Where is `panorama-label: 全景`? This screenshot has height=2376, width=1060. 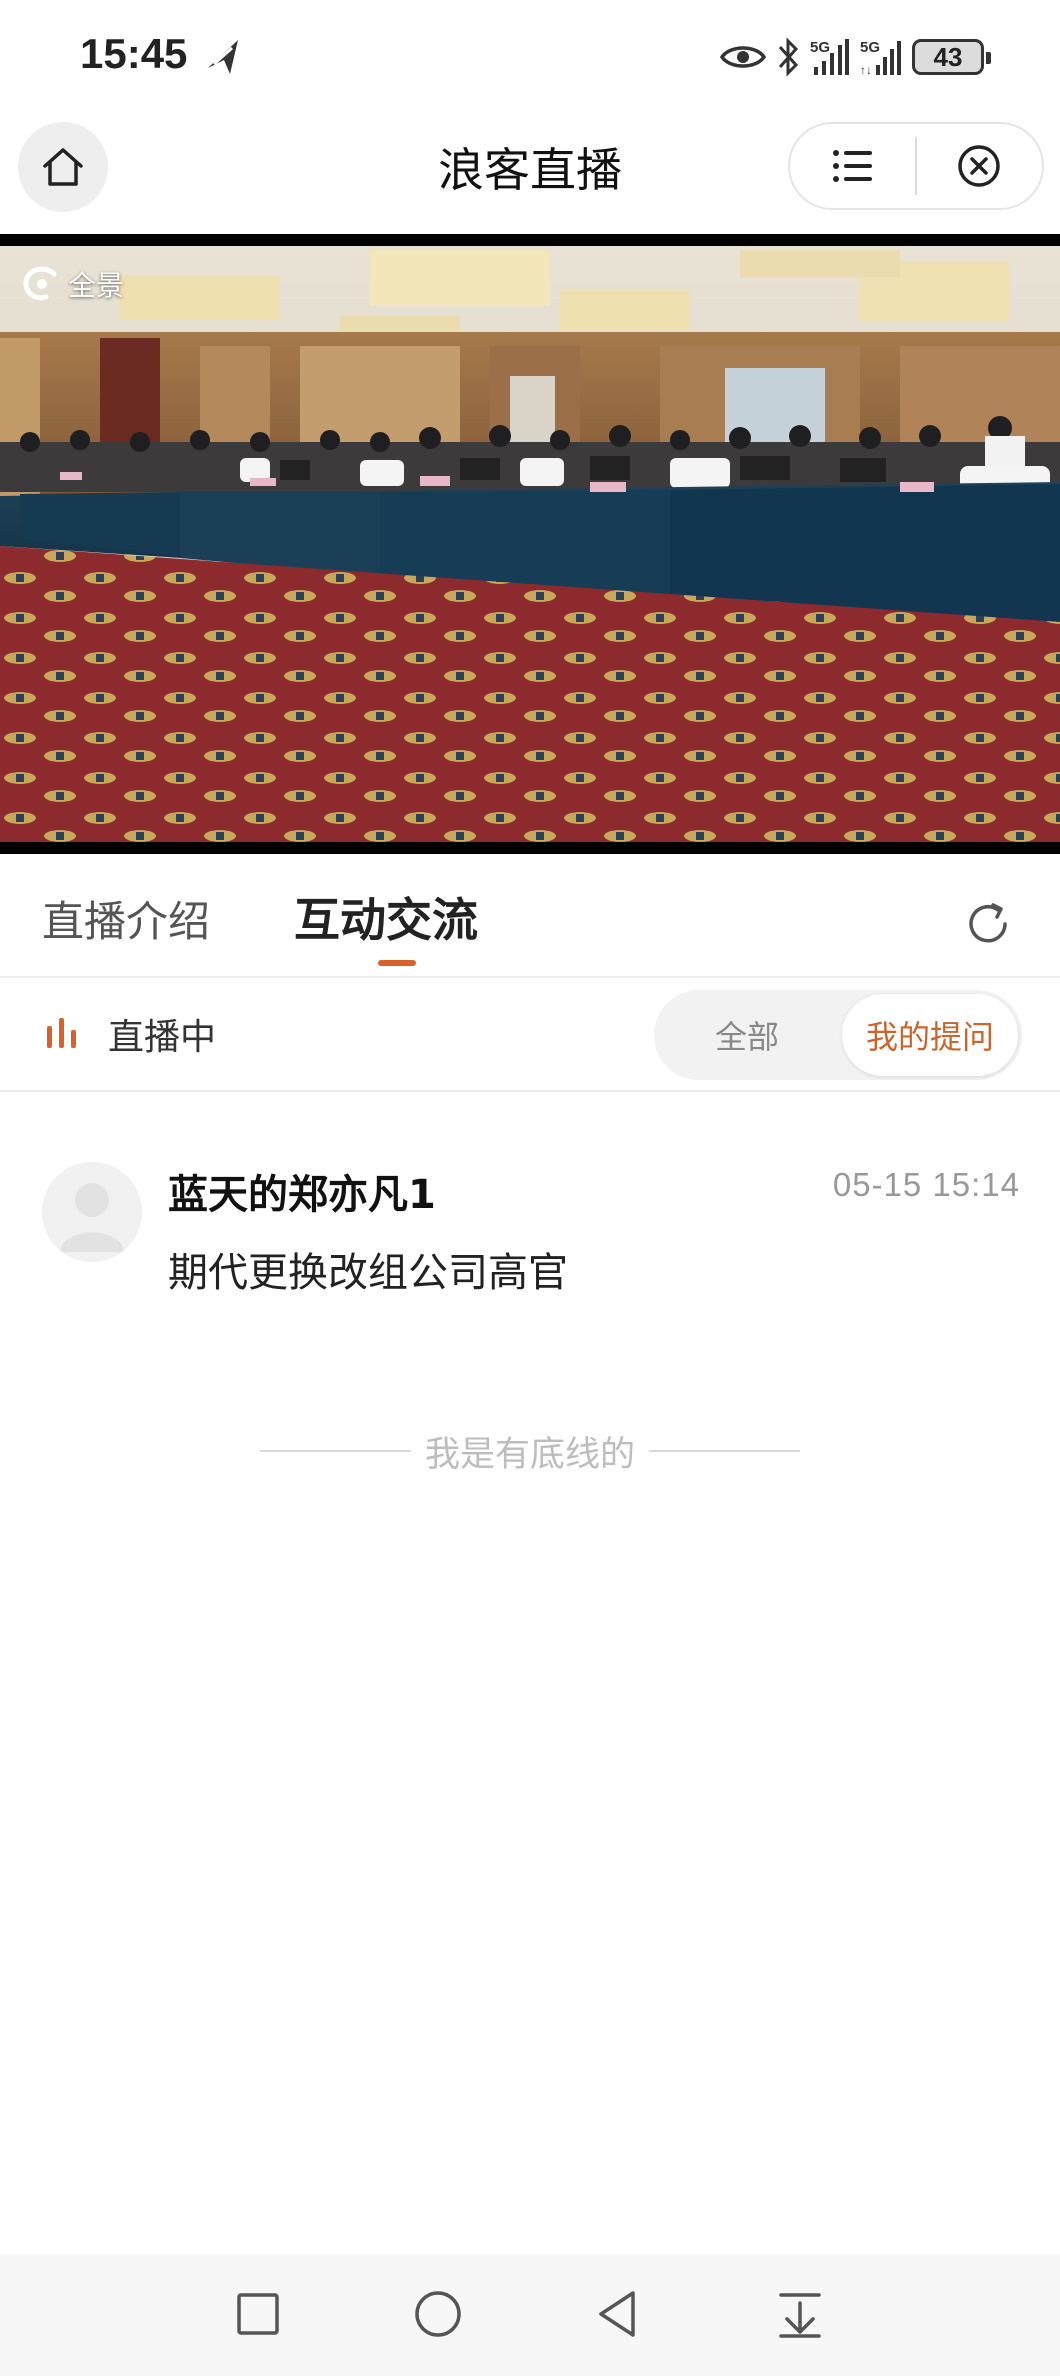 panorama-label: 全景 is located at coordinates (96, 285).